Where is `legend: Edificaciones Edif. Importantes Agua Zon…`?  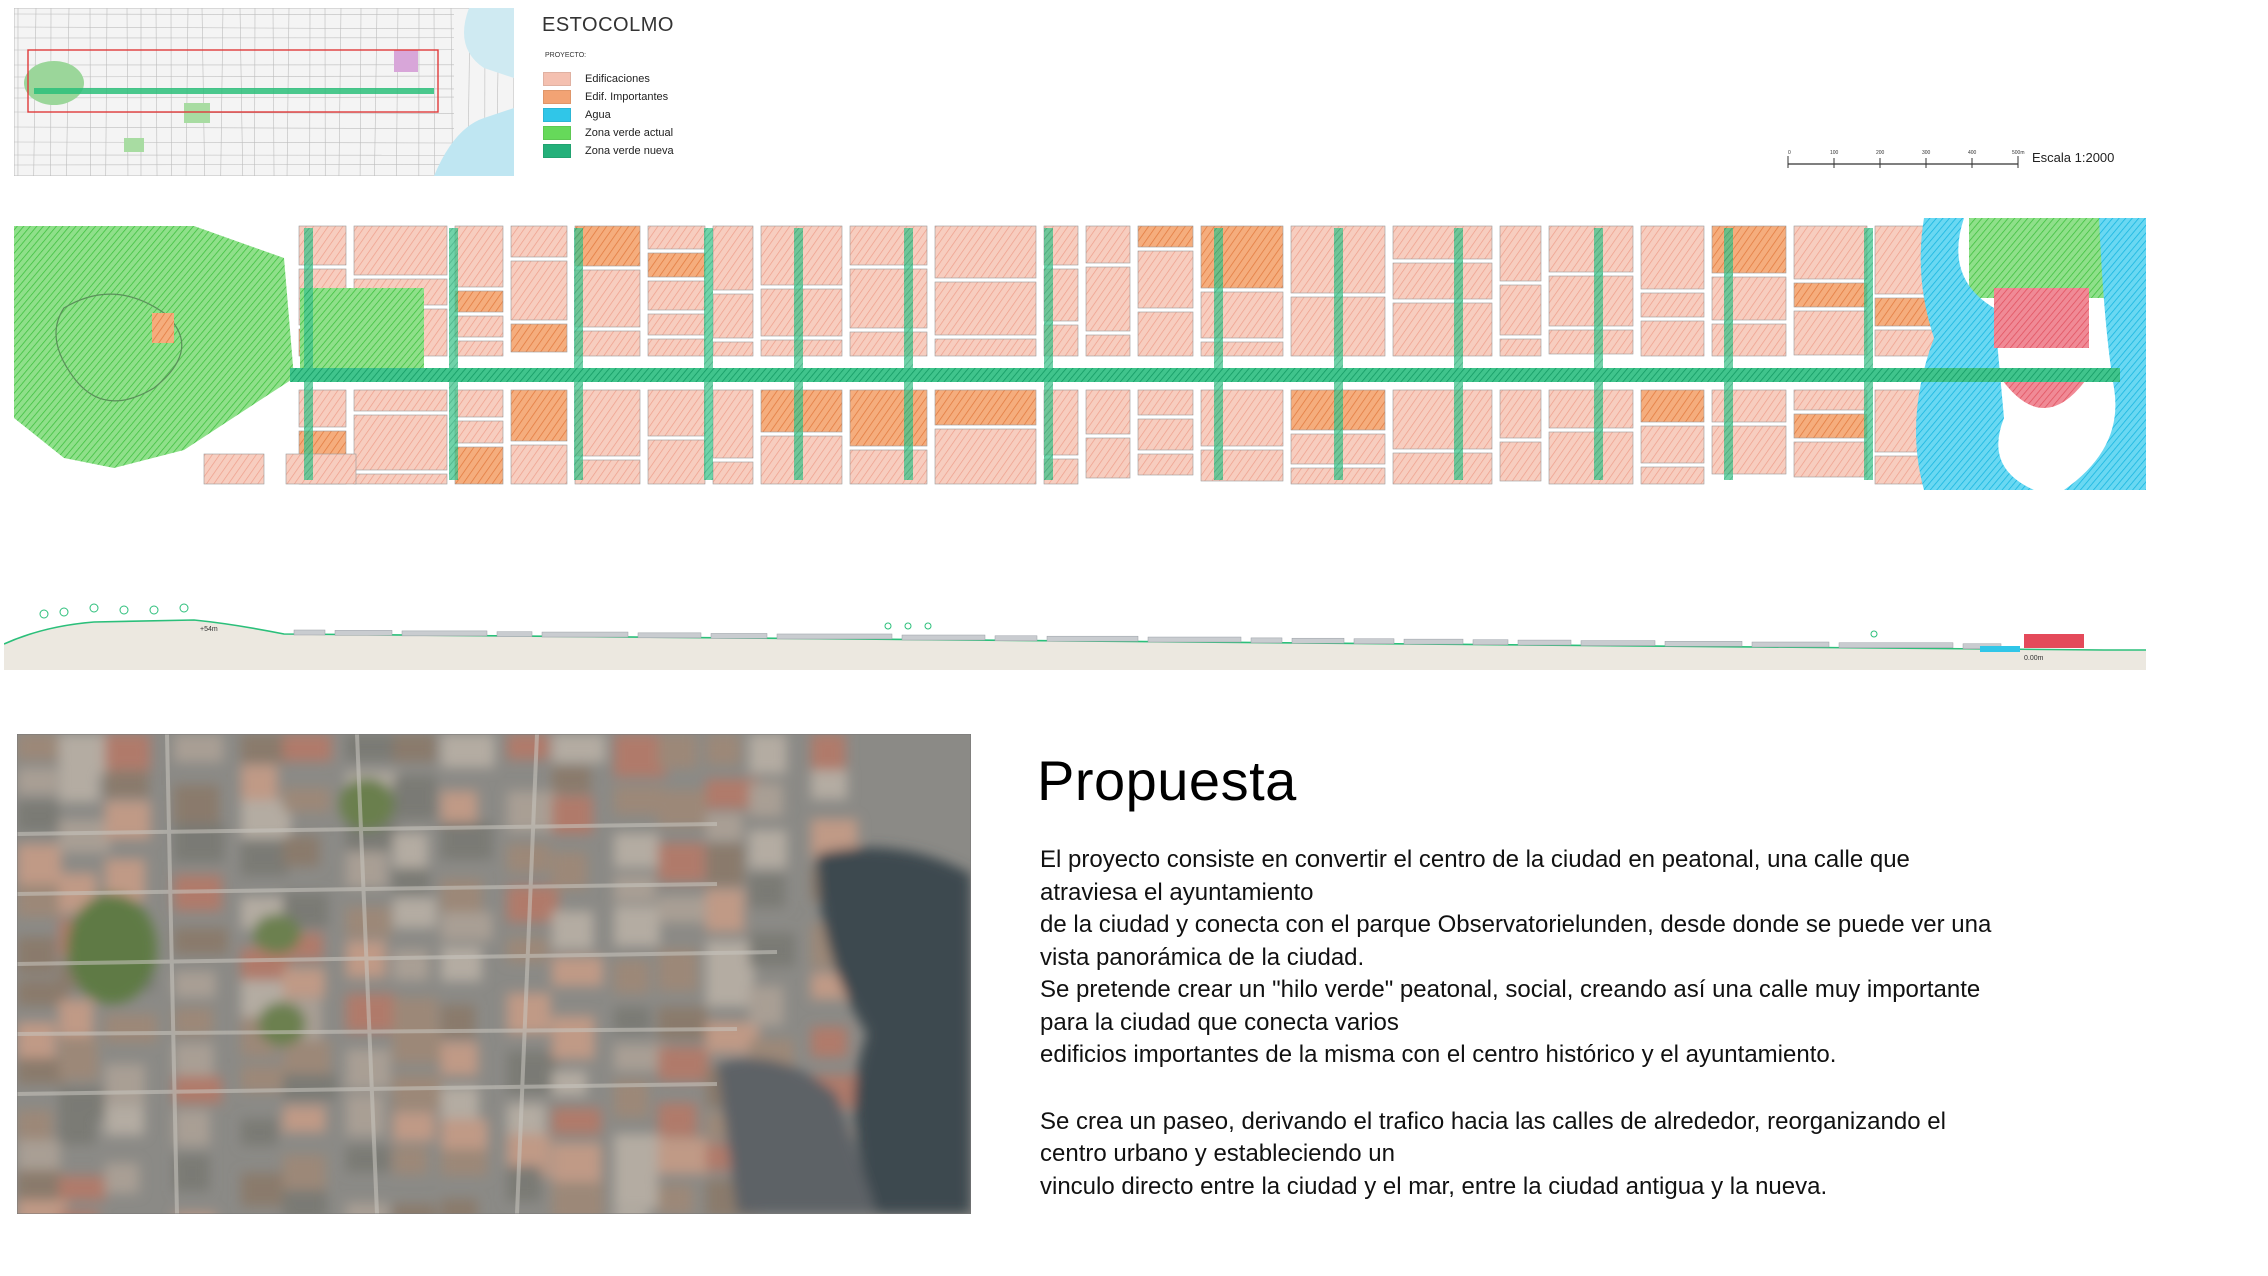 legend: Edificaciones Edif. Importantes Agua Zon… is located at coordinates (608, 115).